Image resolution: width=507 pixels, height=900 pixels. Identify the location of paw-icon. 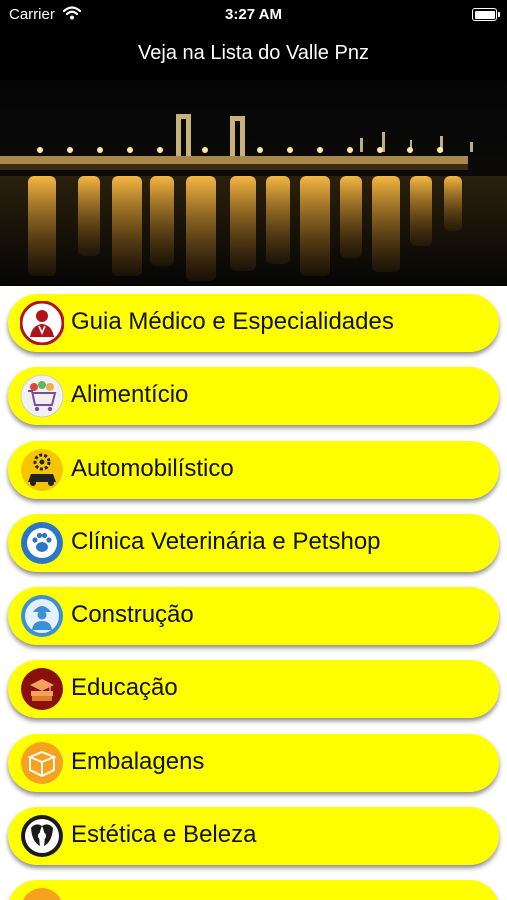
(42, 543).